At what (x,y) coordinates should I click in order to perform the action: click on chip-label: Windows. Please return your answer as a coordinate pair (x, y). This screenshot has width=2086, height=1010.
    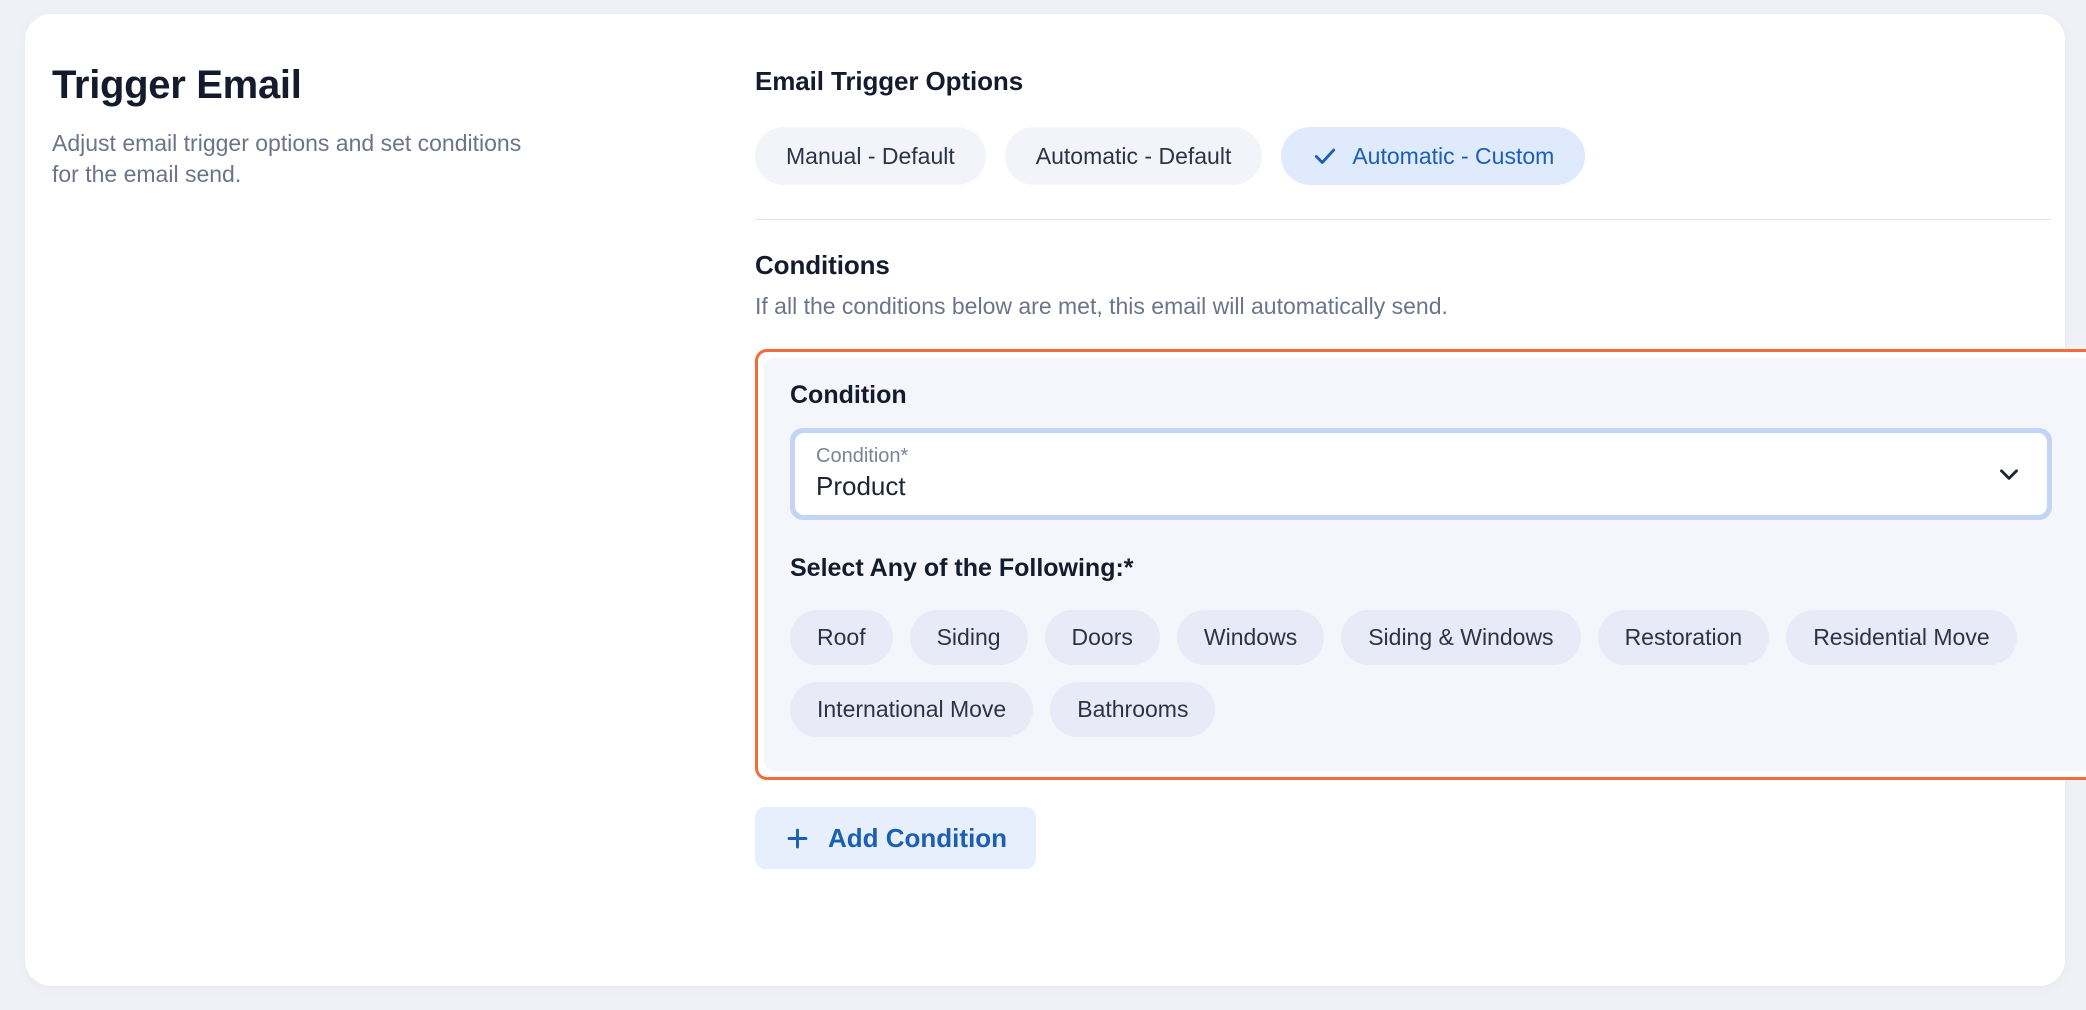
    Looking at the image, I should click on (1250, 637).